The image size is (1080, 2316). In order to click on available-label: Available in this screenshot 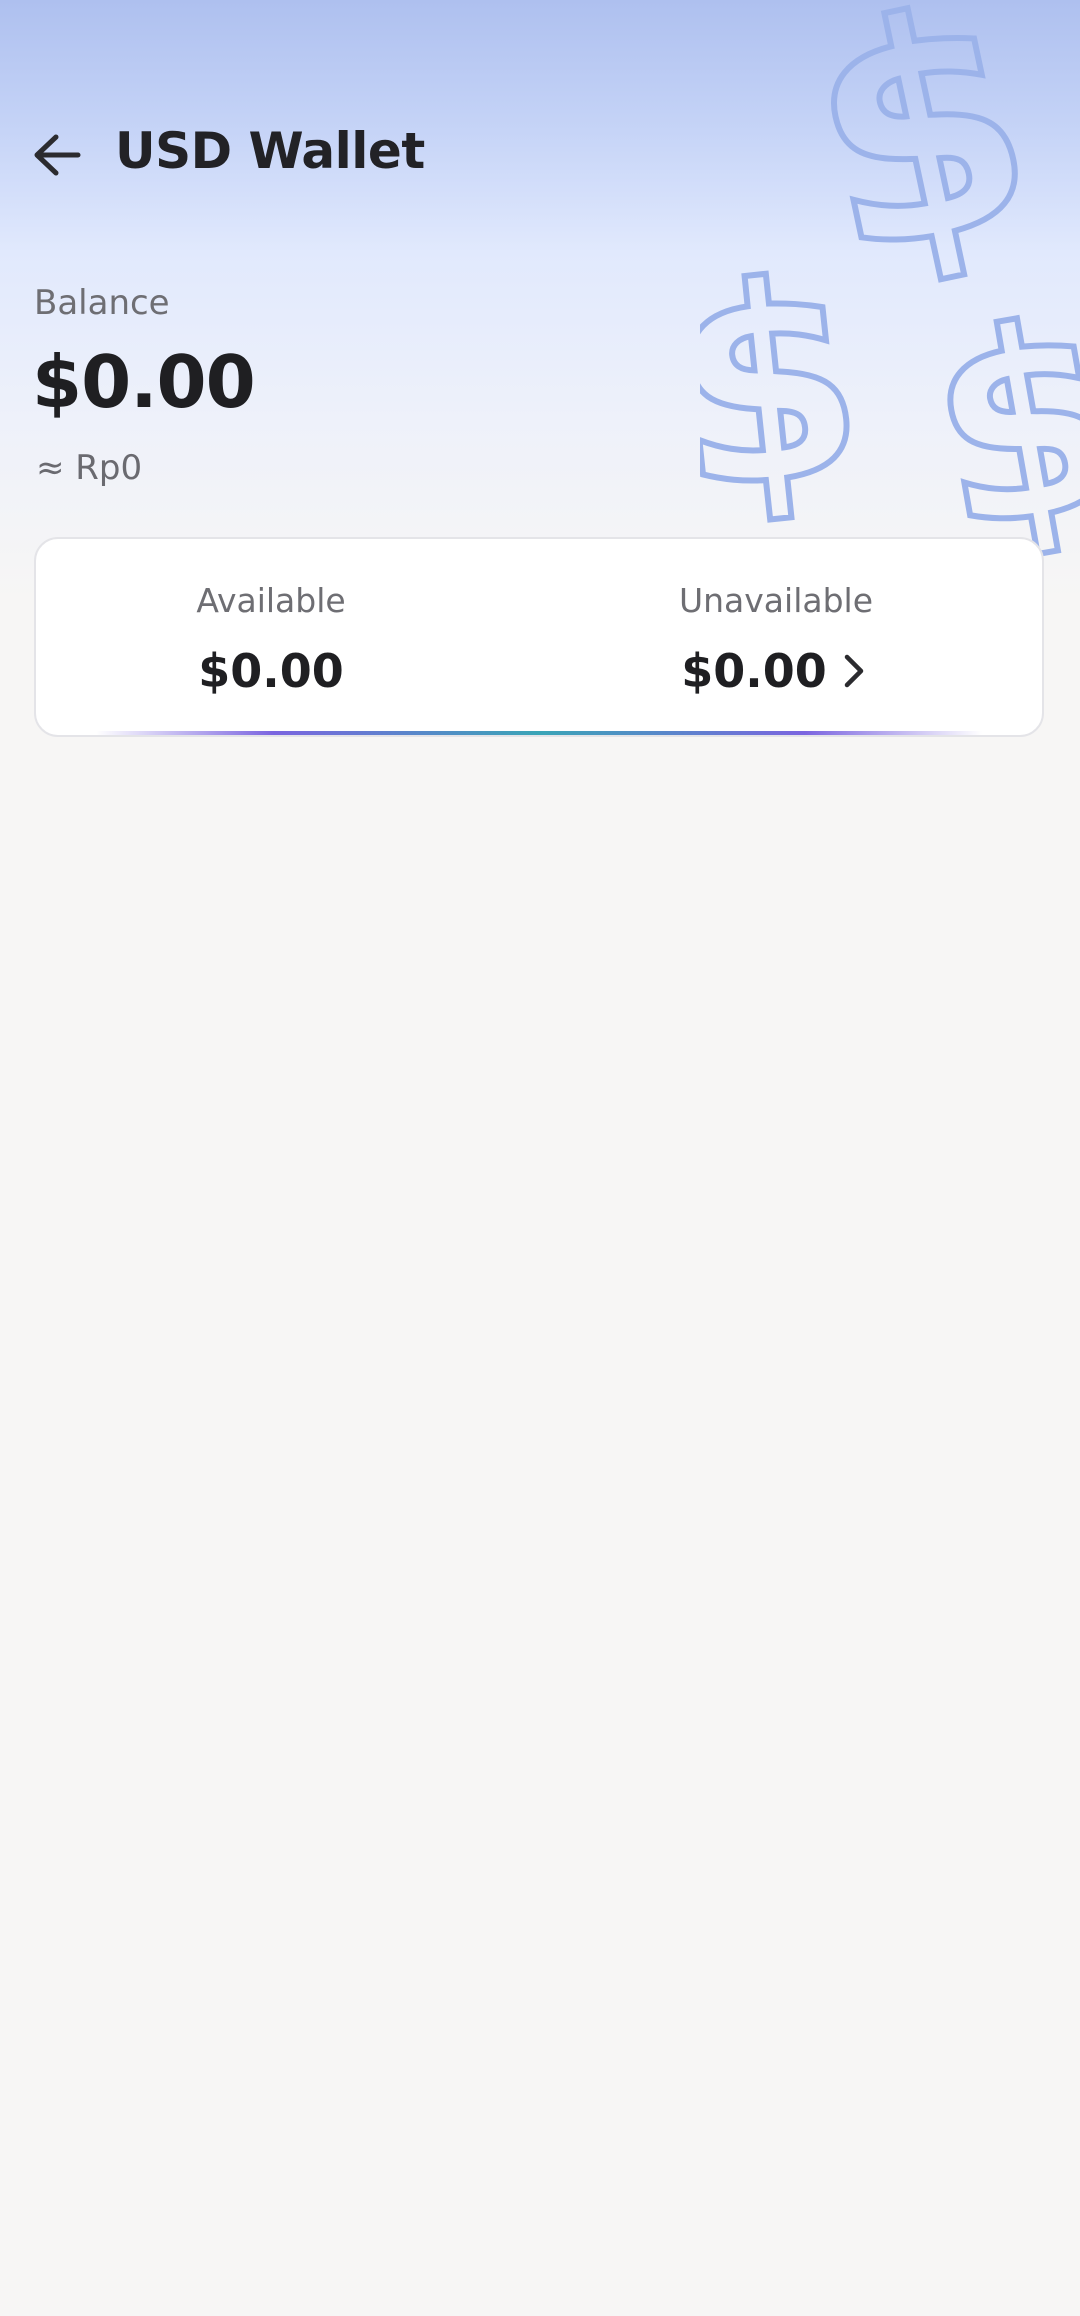, I will do `click(271, 600)`.